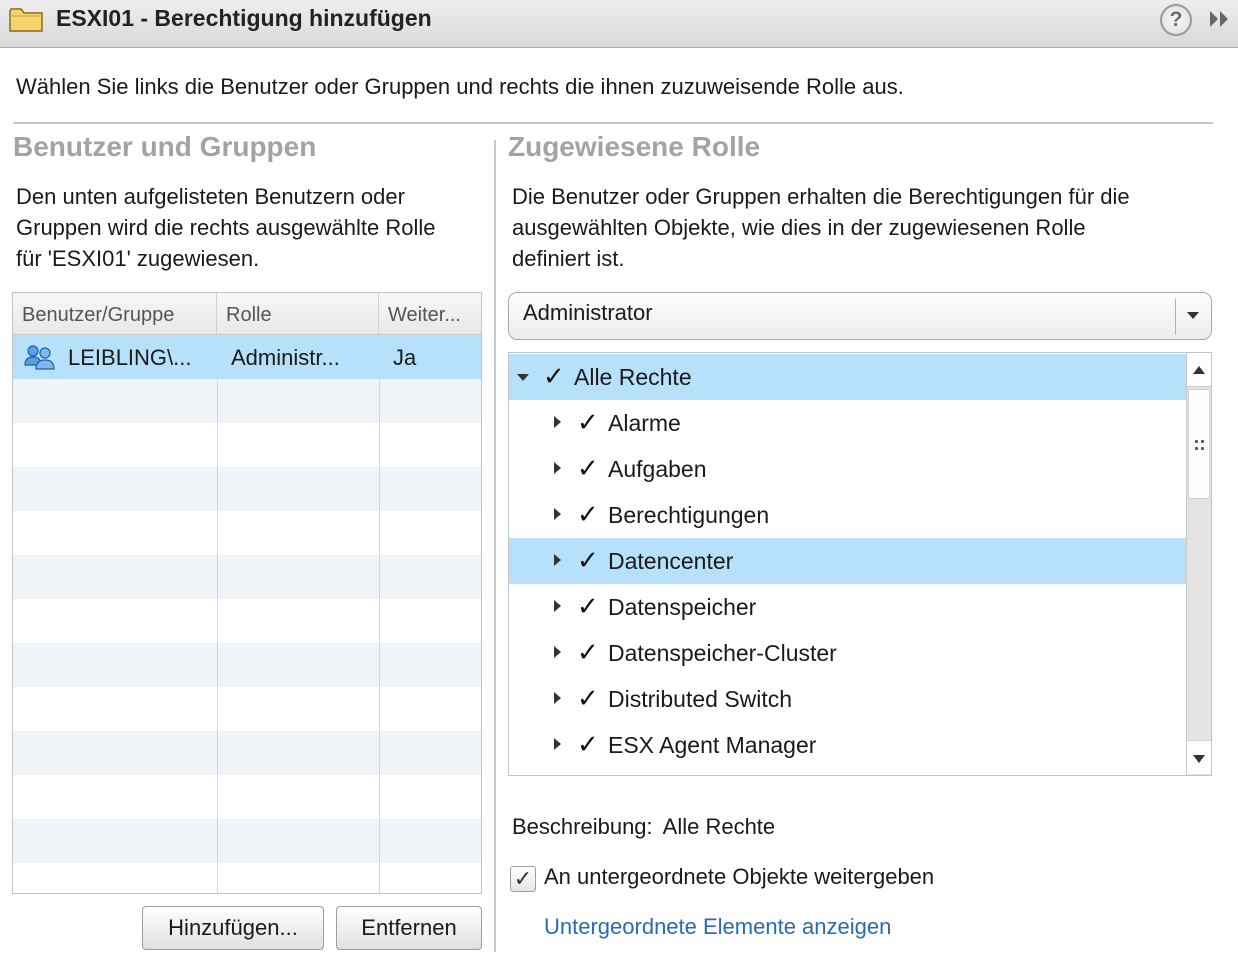  Describe the element at coordinates (847, 653) in the screenshot. I see `tree-item: ✓ Datenspeicher-Cluster` at that location.